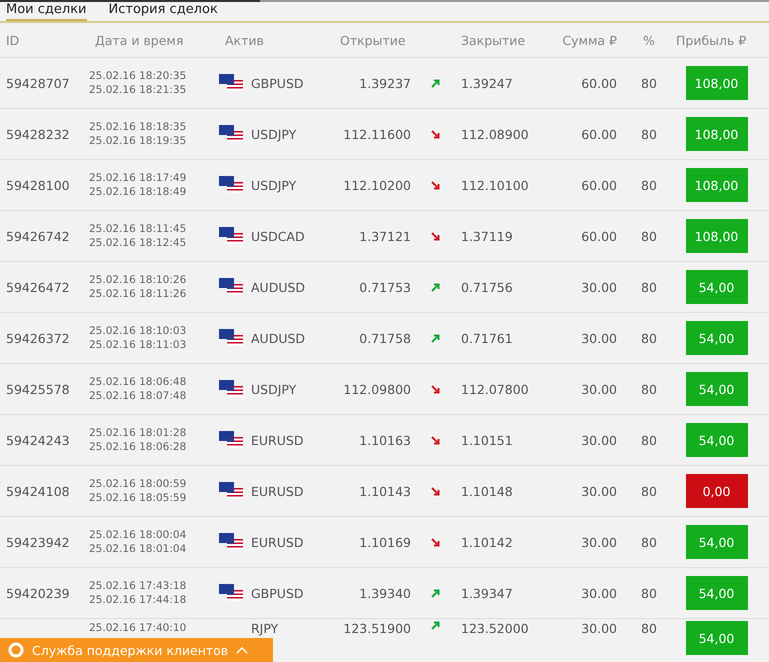 Image resolution: width=769 pixels, height=662 pixels. What do you see at coordinates (138, 192) in the screenshot?
I see `close-time: 25.02.16 18:18:49` at bounding box center [138, 192].